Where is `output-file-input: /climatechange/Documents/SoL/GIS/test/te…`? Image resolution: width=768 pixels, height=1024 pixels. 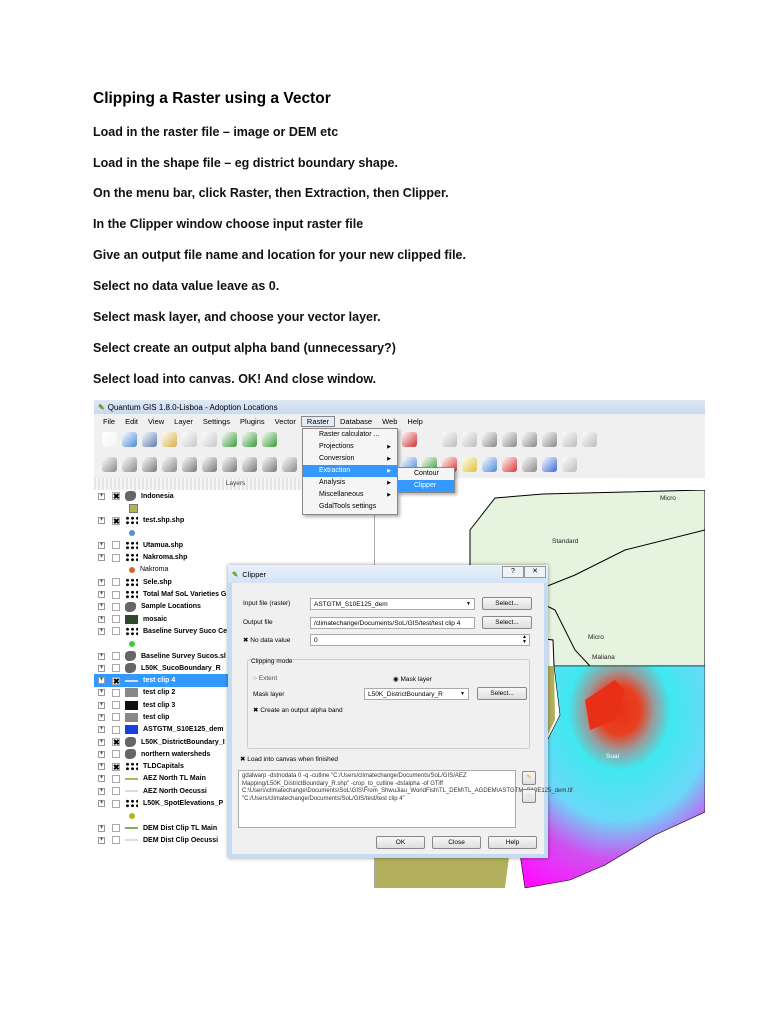
output-file-input: /climatechange/Documents/SoL/GIS/test/te… is located at coordinates (392, 623).